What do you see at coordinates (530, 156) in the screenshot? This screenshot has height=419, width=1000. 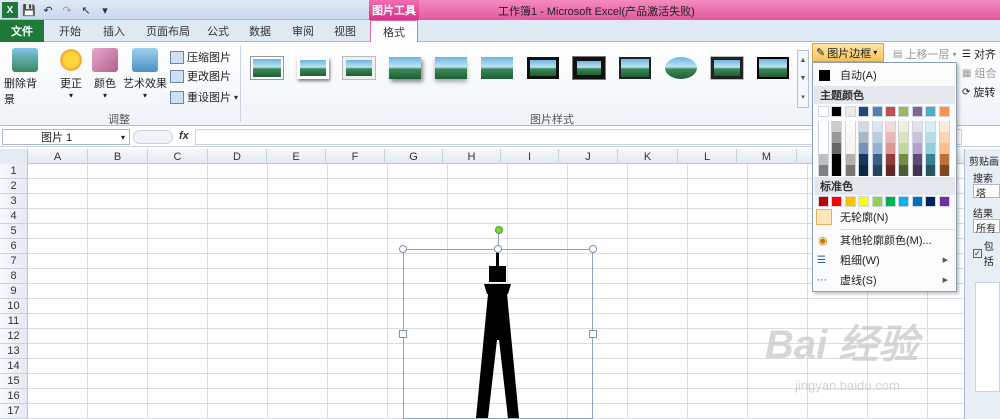 I see `column-header: I` at bounding box center [530, 156].